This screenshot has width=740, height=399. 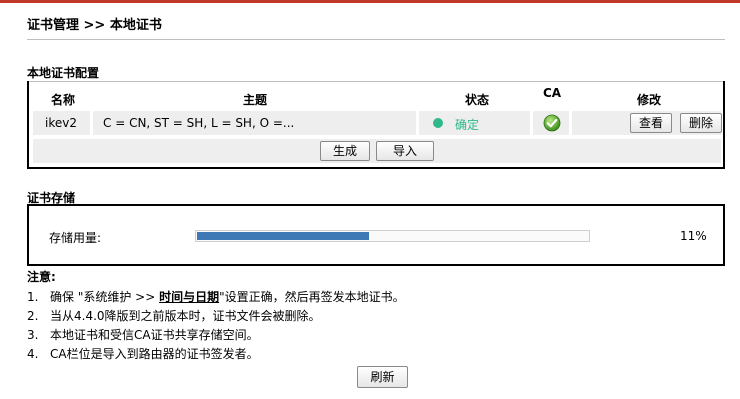 What do you see at coordinates (552, 93) in the screenshot?
I see `column-header-ca: CA` at bounding box center [552, 93].